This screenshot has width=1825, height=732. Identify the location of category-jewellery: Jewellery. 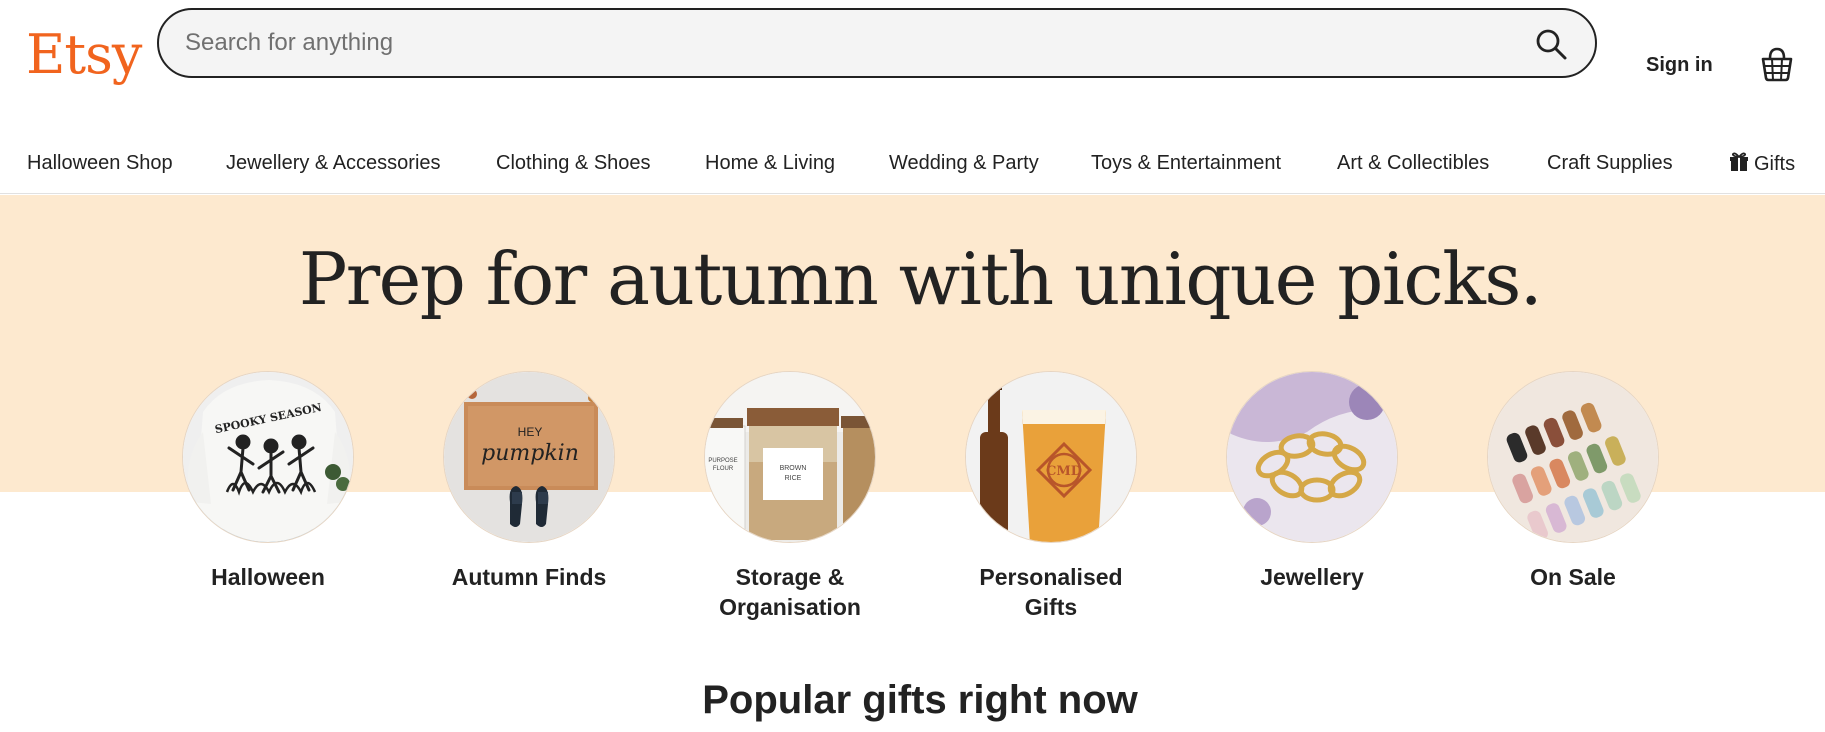
(1312, 482).